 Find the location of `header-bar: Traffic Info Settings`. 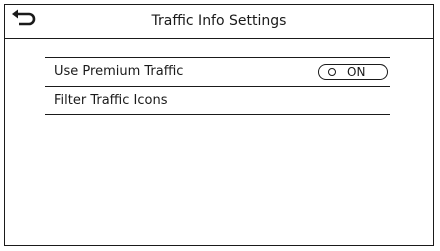

header-bar: Traffic Info Settings is located at coordinates (219, 22).